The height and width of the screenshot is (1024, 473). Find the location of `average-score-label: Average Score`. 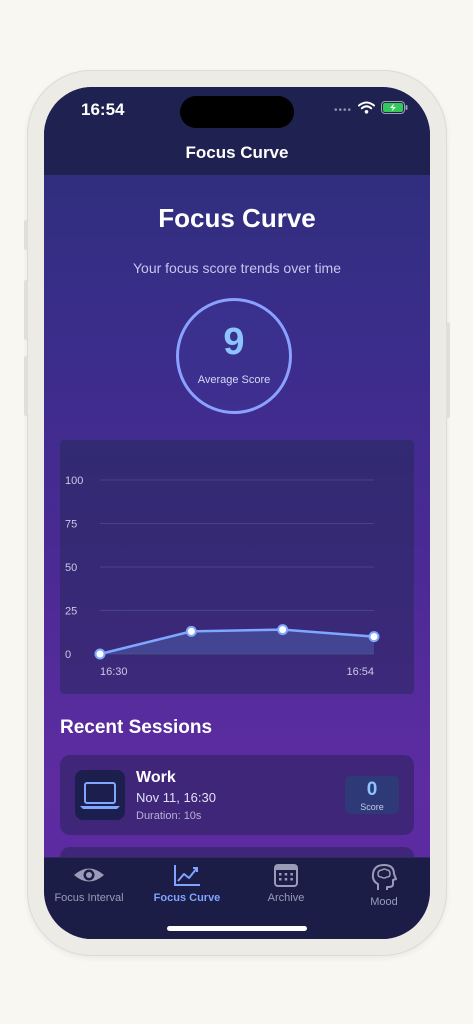

average-score-label: Average Score is located at coordinates (234, 380).